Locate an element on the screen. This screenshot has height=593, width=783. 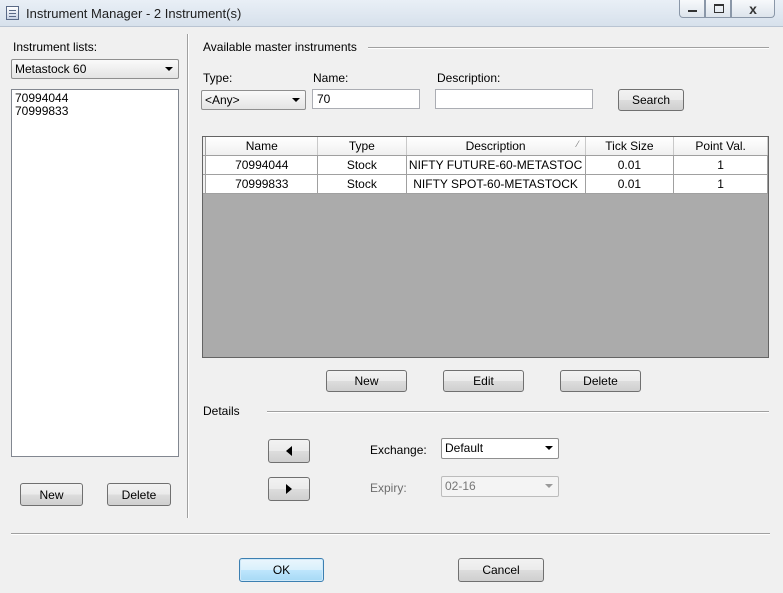
cell-name: 70994044 is located at coordinates (262, 165).